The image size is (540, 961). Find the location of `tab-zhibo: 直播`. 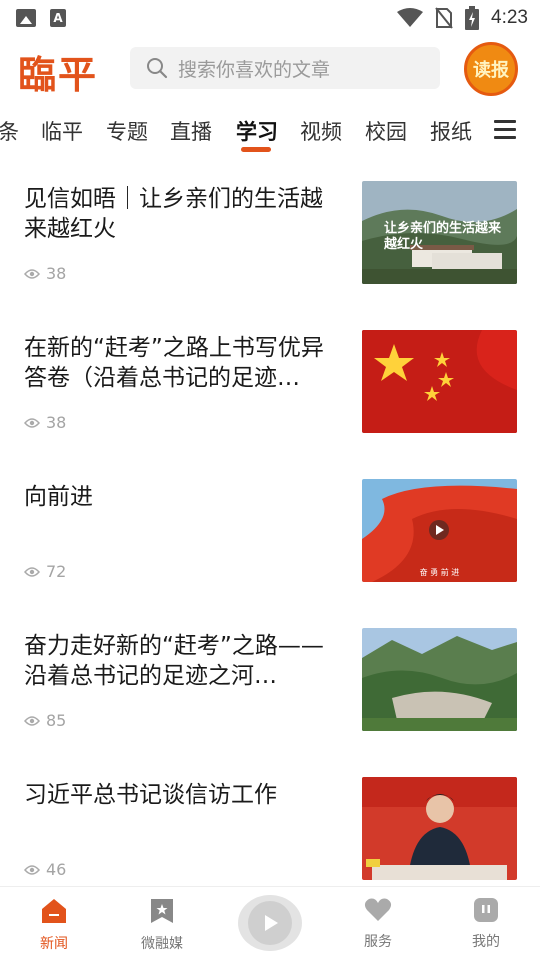

tab-zhibo: 直播 is located at coordinates (191, 131).